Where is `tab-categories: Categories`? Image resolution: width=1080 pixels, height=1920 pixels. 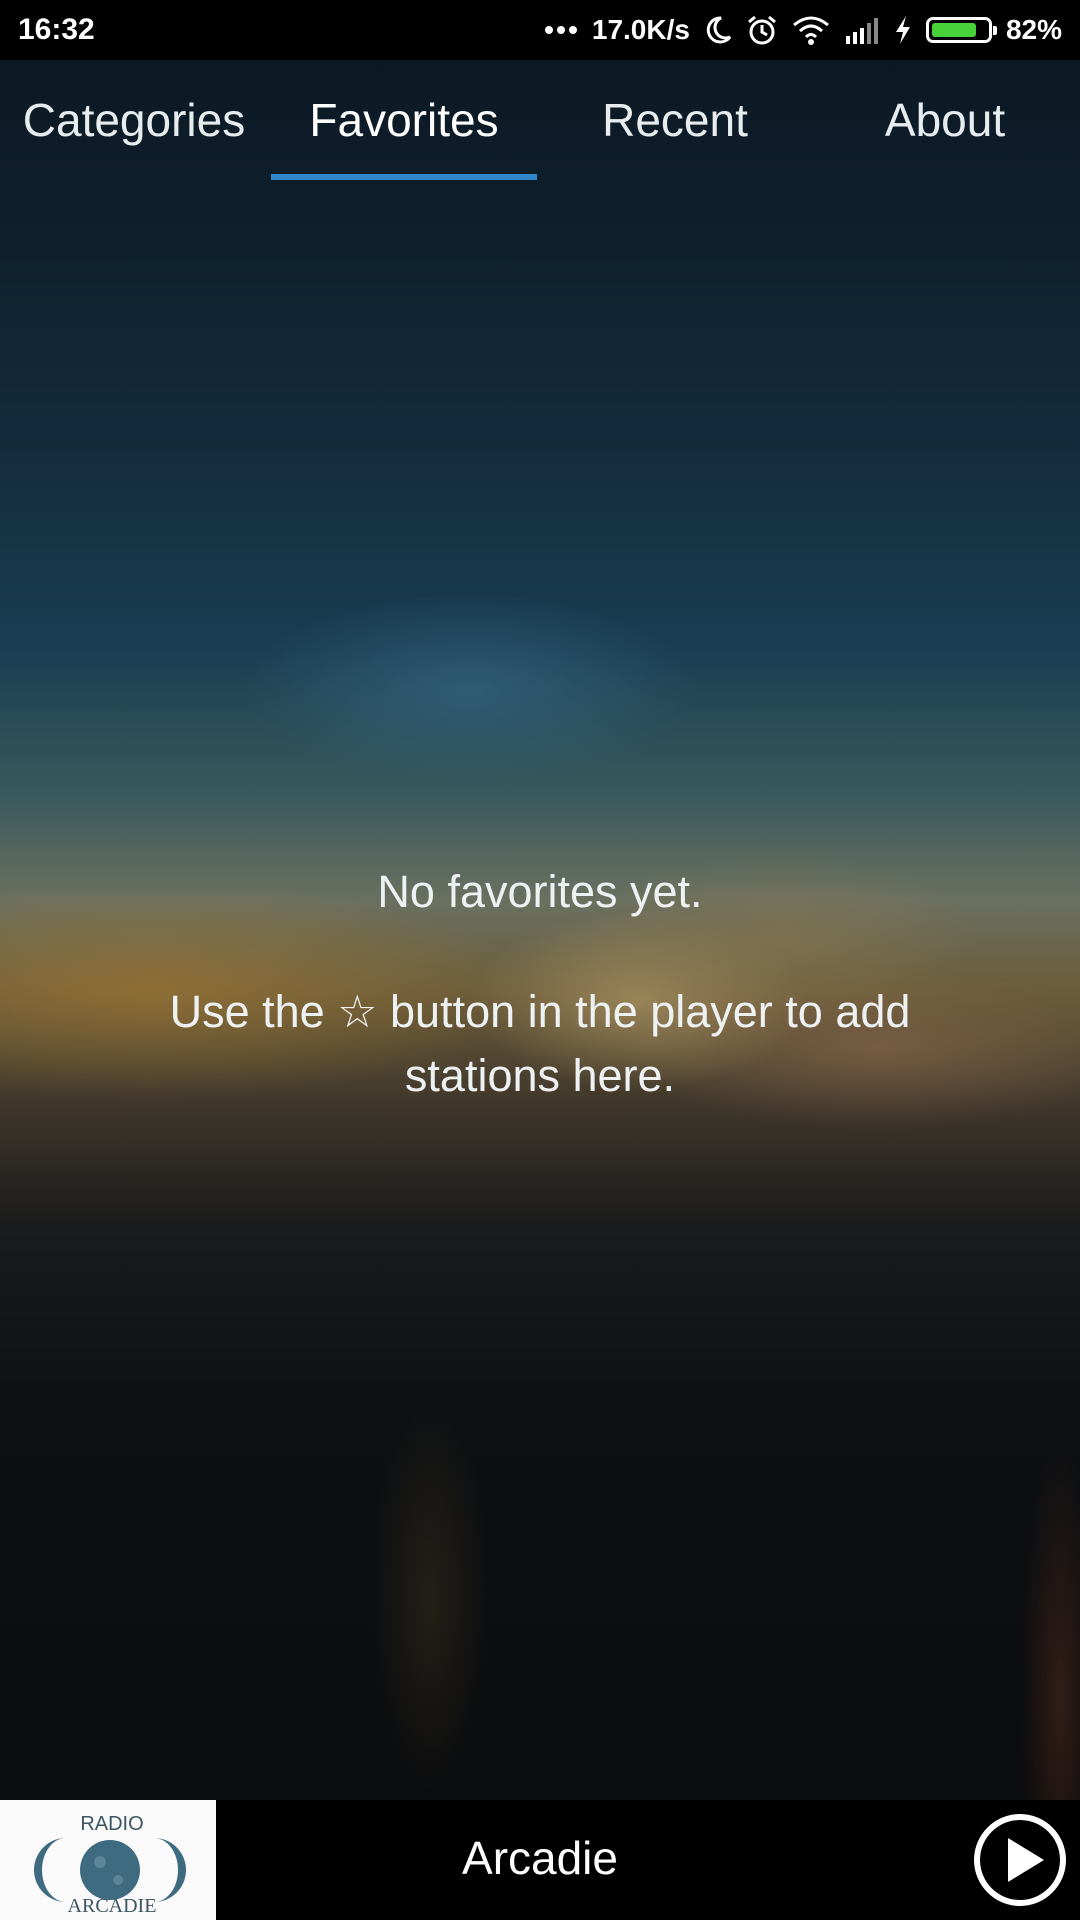
tab-categories: Categories is located at coordinates (134, 120).